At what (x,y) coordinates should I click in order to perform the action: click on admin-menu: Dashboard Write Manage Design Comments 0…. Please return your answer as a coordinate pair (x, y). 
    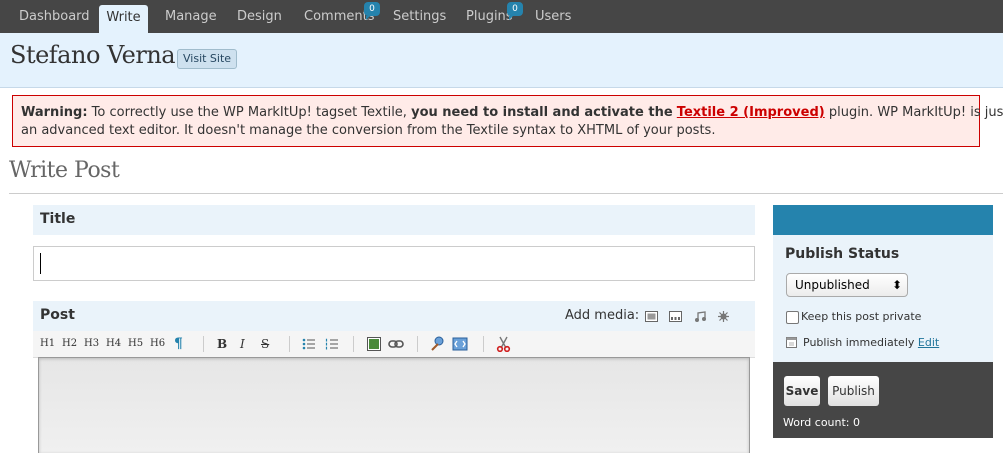
    Looking at the image, I should click on (501, 16).